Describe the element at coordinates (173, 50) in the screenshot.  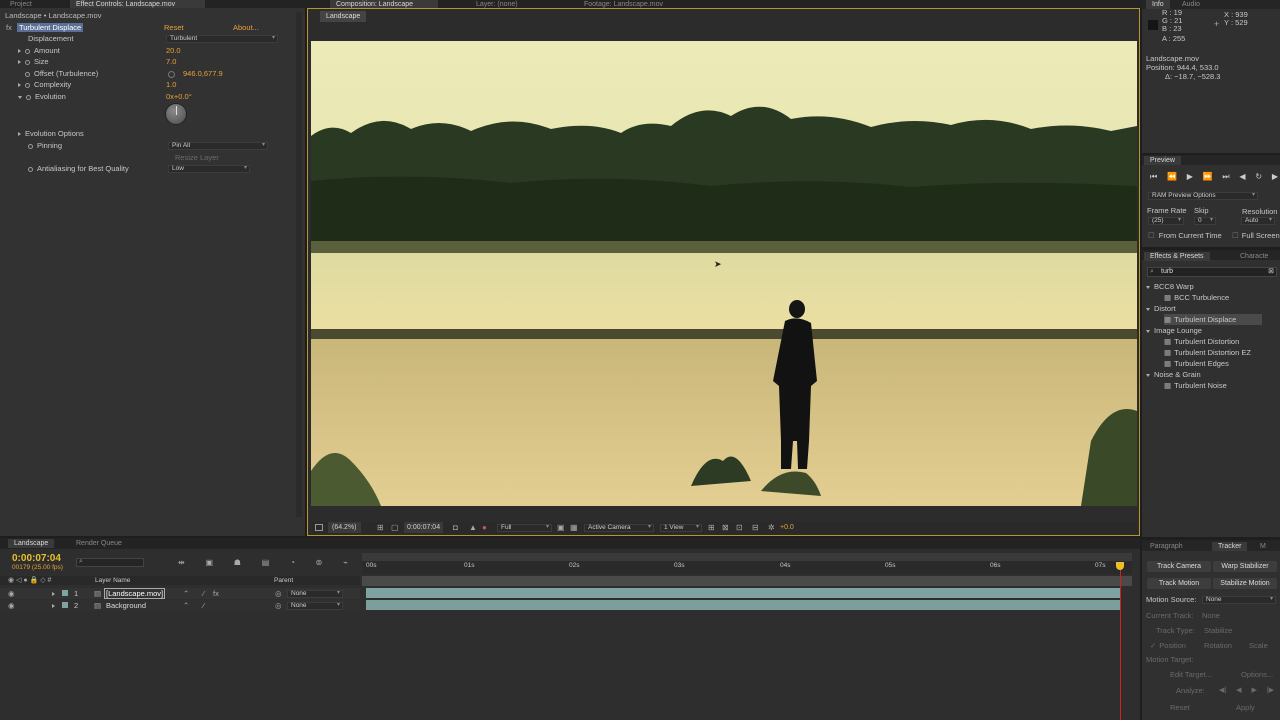
I see `amount-value: 20.0` at that location.